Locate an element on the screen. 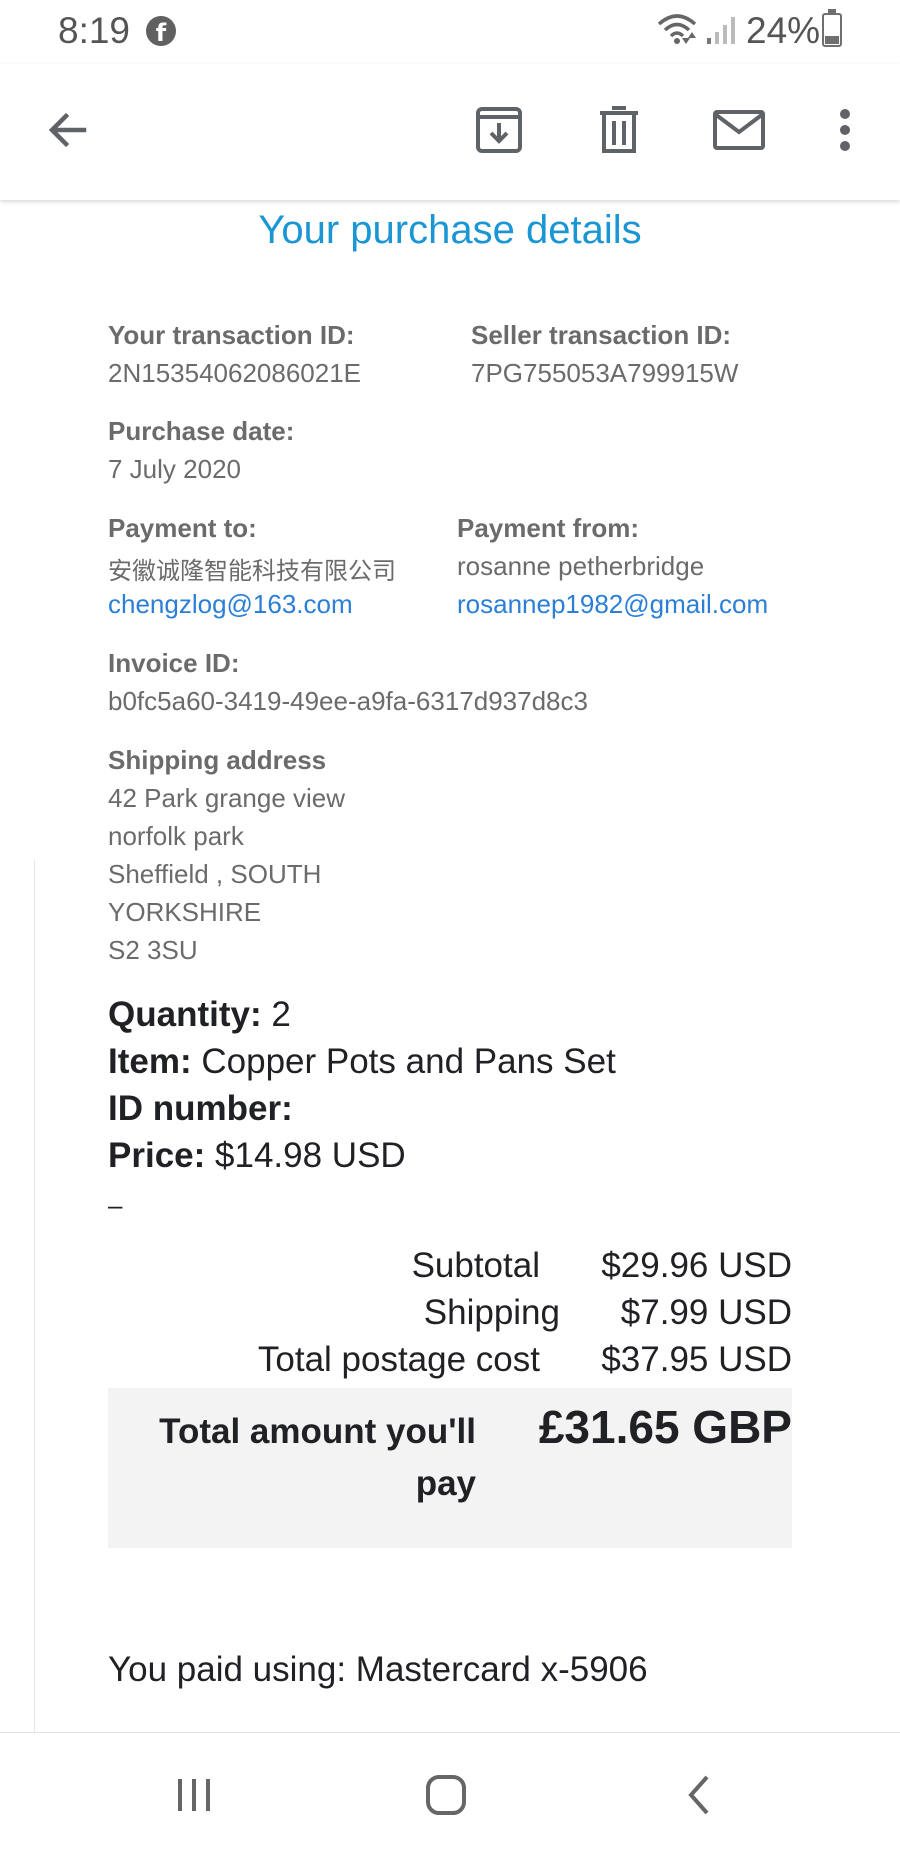  back-arrow-icon is located at coordinates (67, 130).